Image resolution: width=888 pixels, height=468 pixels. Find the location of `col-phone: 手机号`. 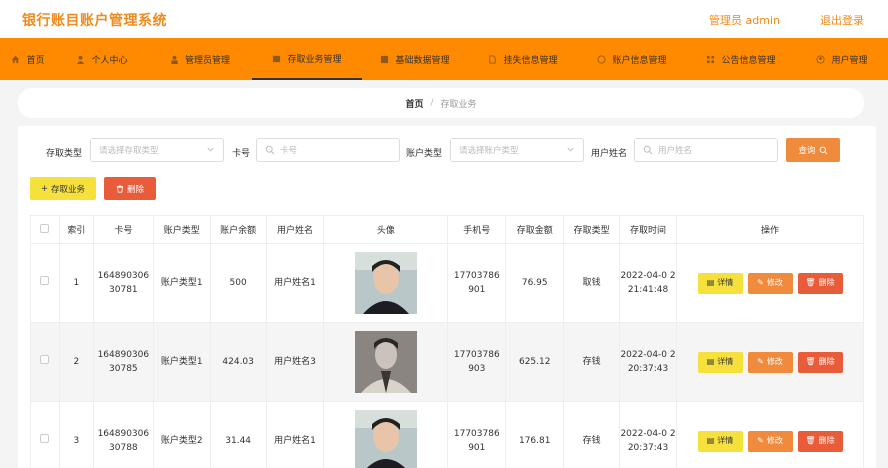

col-phone: 手机号 is located at coordinates (477, 229).